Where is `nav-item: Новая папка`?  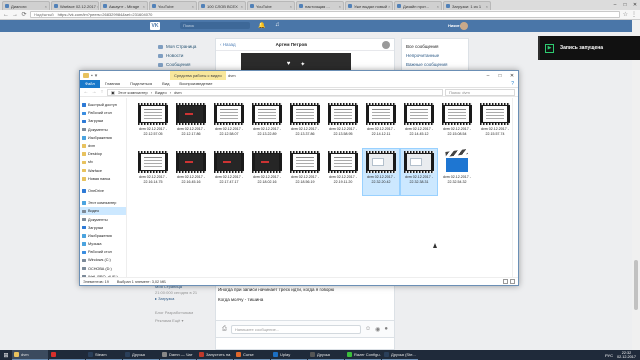
nav-item: Новая папка is located at coordinates (103, 179).